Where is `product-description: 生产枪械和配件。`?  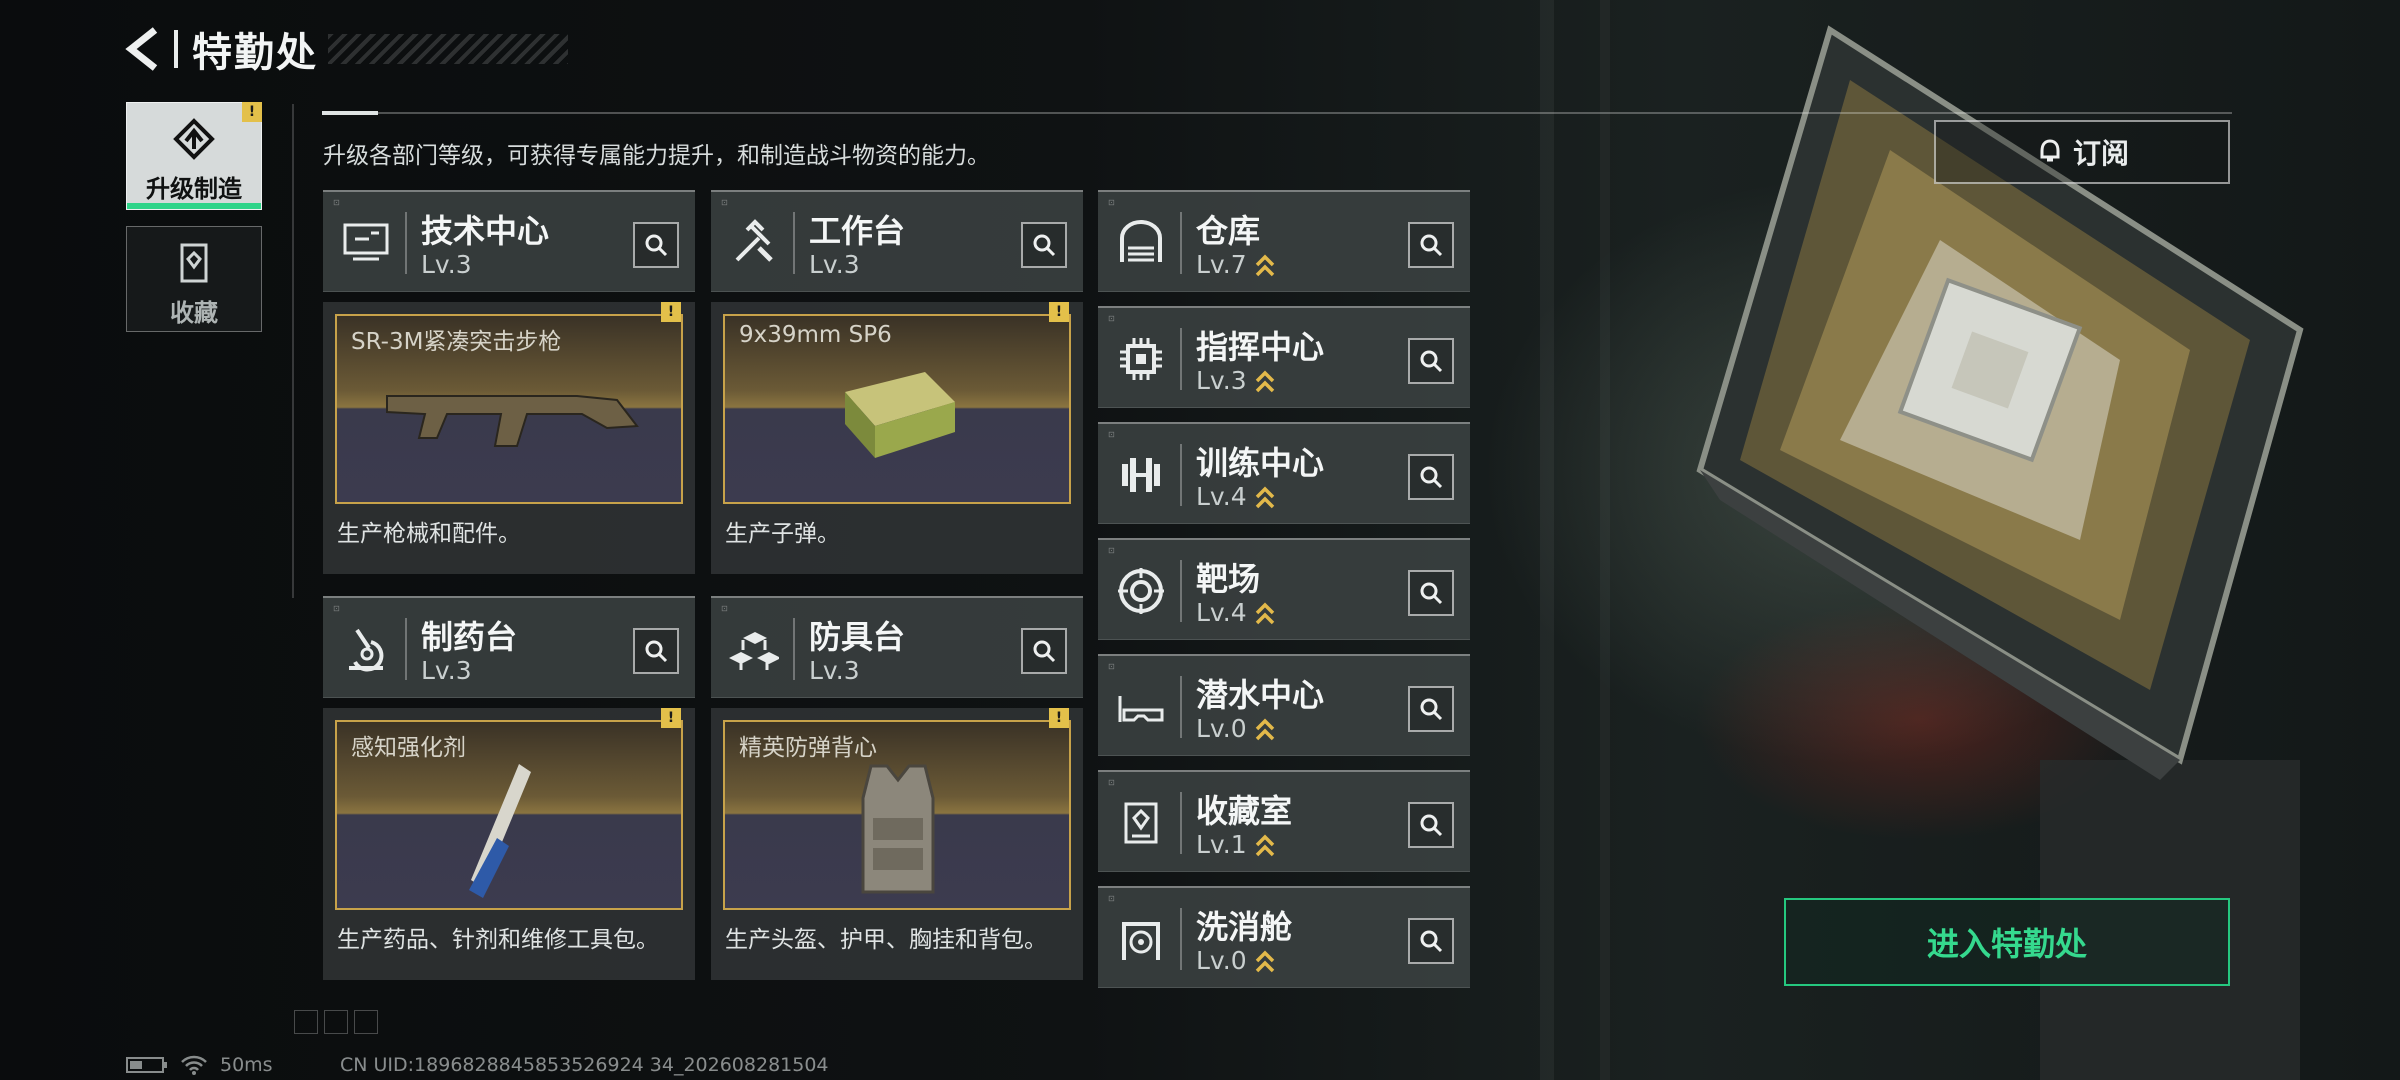
product-description: 生产枪械和配件。 is located at coordinates (429, 534).